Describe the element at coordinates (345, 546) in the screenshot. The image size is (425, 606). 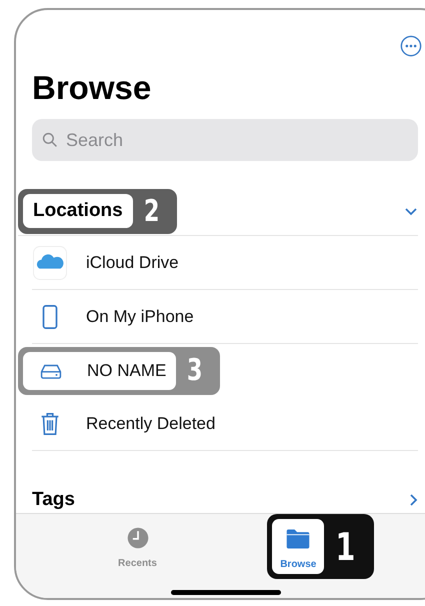
I see `callout-number: 1` at that location.